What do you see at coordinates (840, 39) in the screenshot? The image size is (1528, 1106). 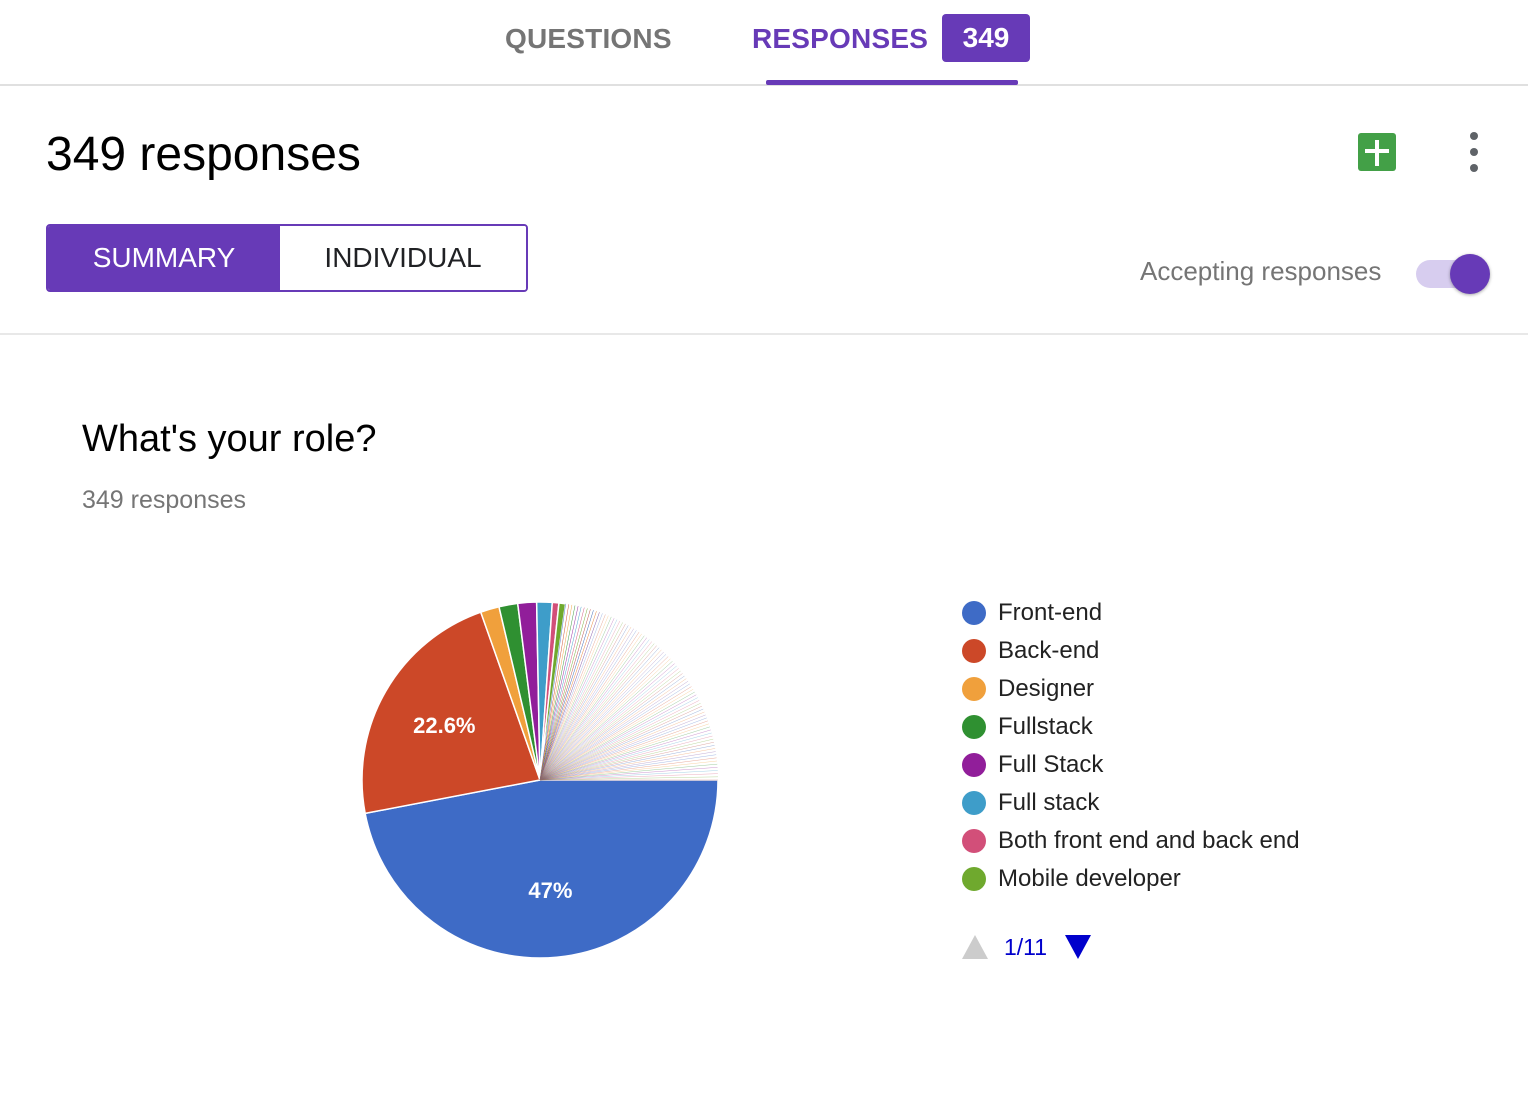 I see `tab-responses: RESPONSES` at bounding box center [840, 39].